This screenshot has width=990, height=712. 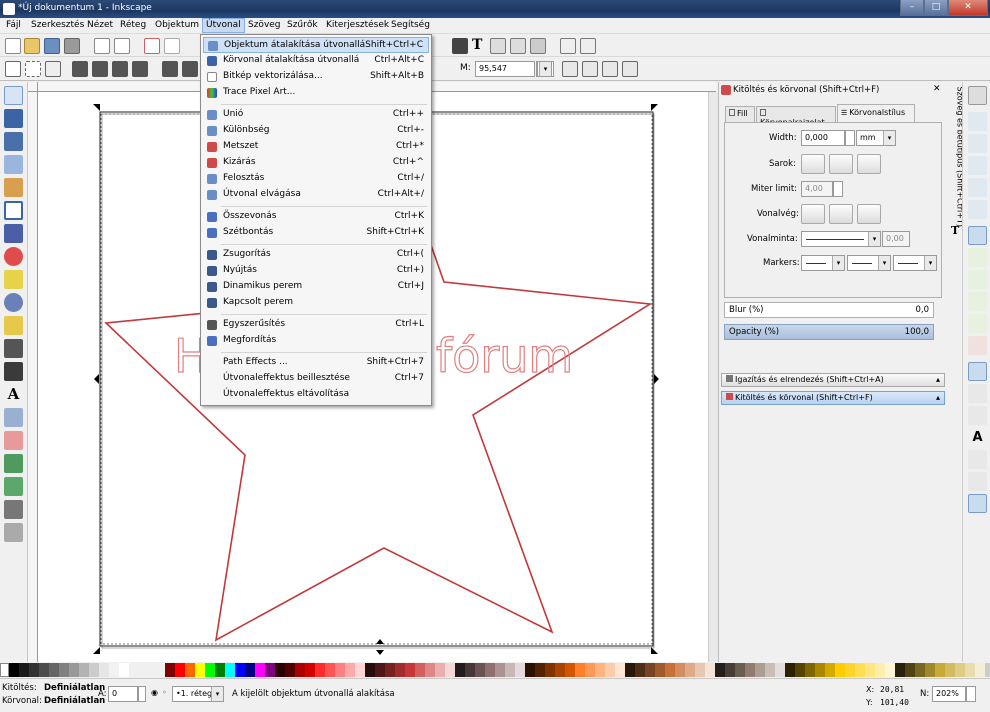 What do you see at coordinates (122, 46) in the screenshot?
I see `export-icon` at bounding box center [122, 46].